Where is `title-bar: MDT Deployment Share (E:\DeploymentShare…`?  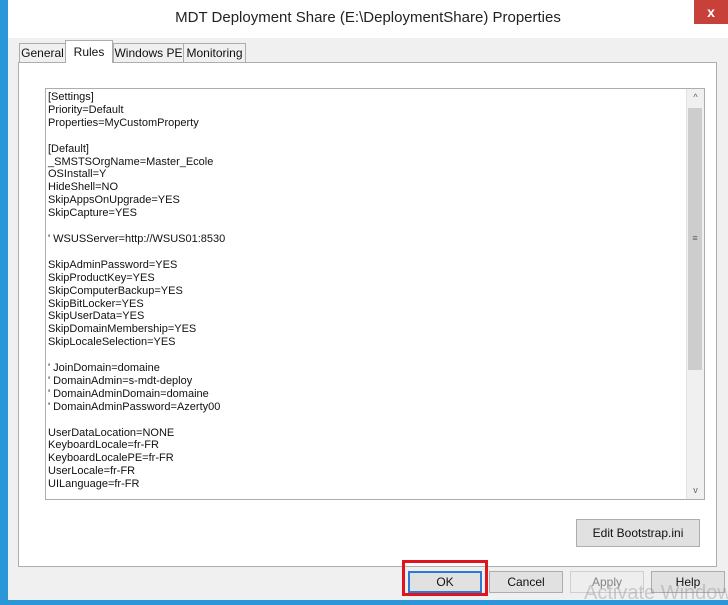 title-bar: MDT Deployment Share (E:\DeploymentShare… is located at coordinates (368, 19).